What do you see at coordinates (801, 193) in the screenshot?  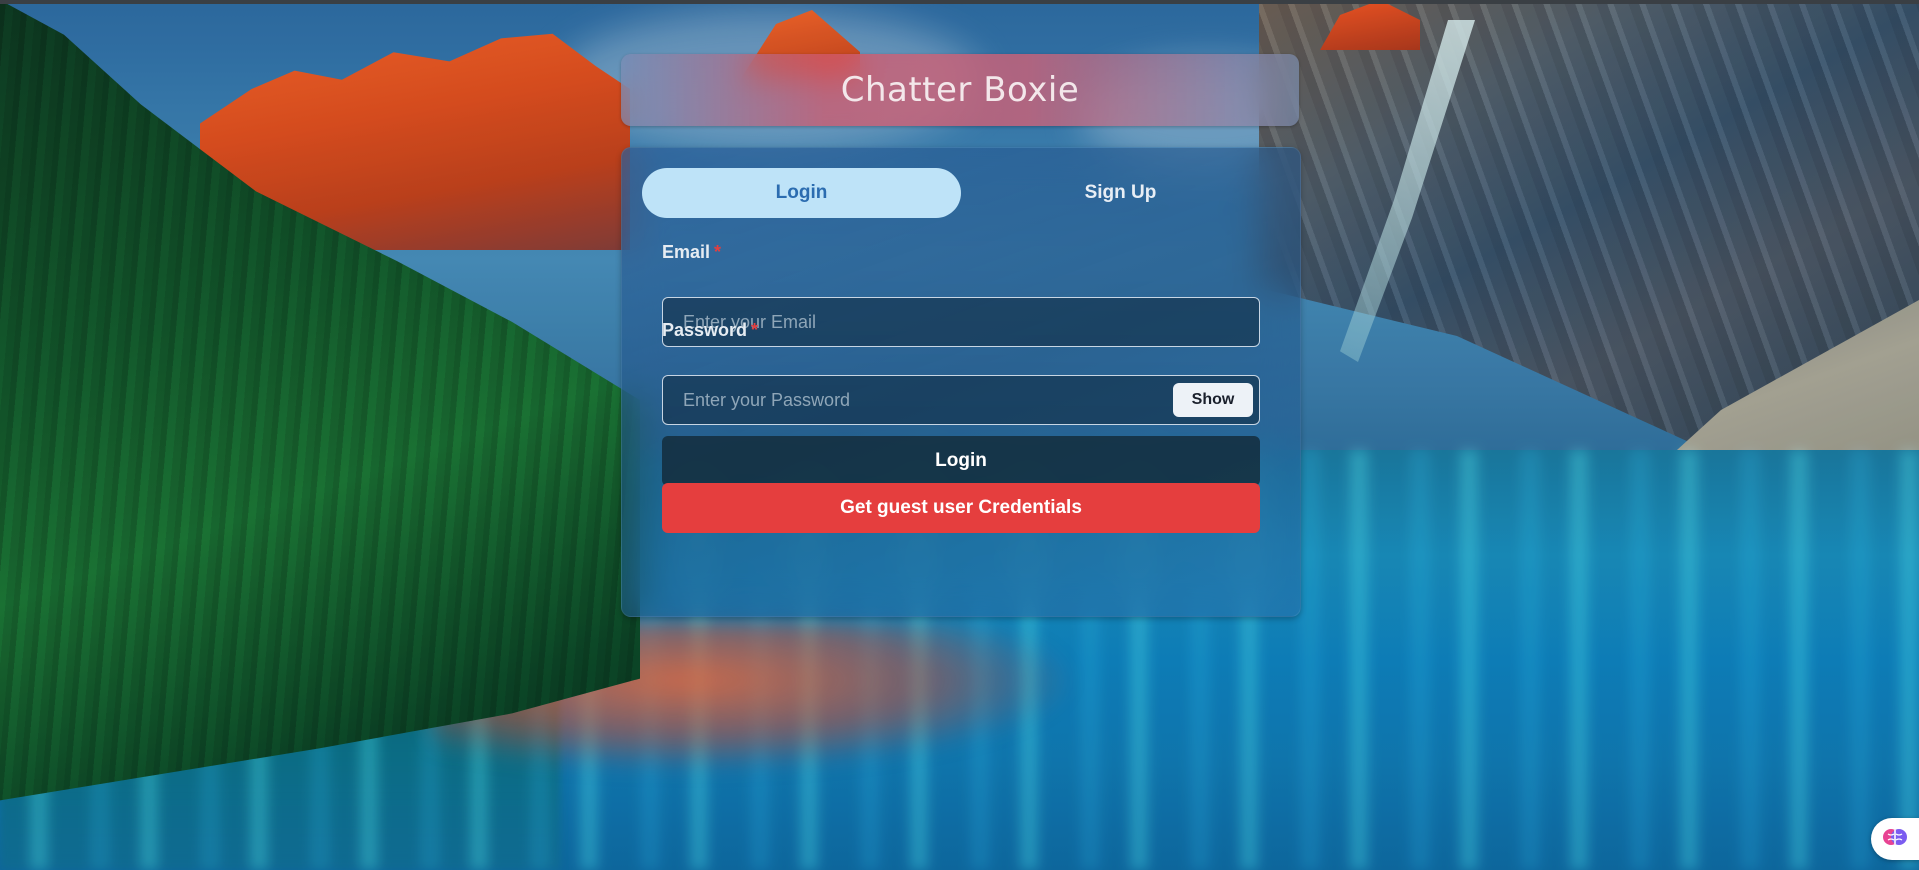 I see `tab-login: Login` at bounding box center [801, 193].